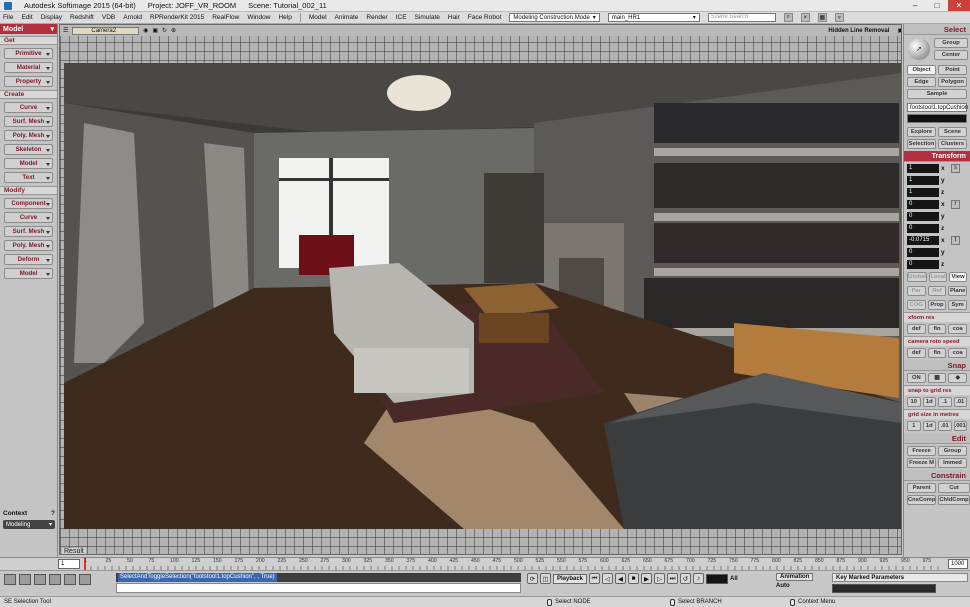 The image size is (970, 607). I want to click on text-button: Text, so click(28, 177).